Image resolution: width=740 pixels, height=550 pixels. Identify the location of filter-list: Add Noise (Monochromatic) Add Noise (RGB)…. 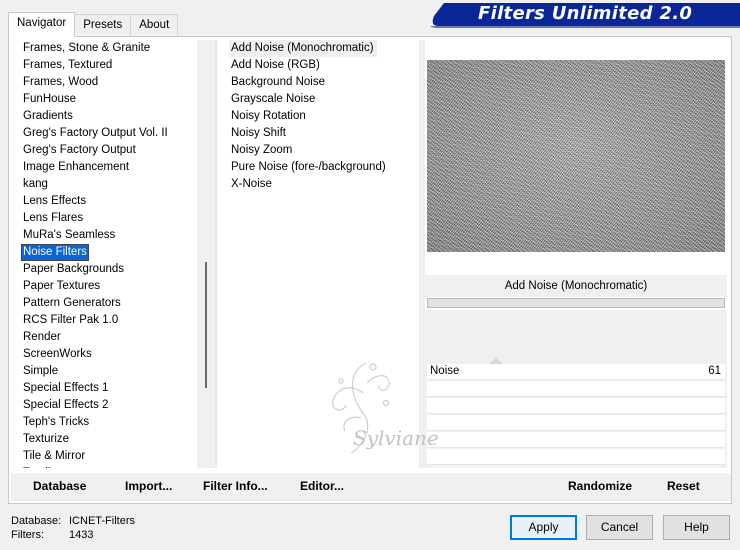
(323, 116).